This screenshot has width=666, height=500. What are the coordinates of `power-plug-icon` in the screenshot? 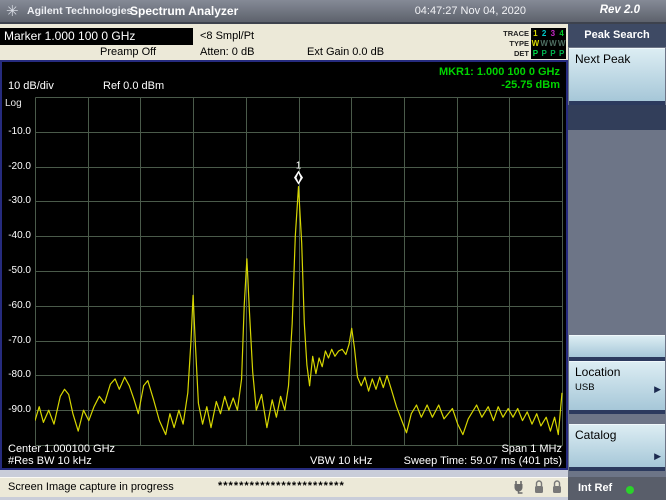 It's located at (518, 487).